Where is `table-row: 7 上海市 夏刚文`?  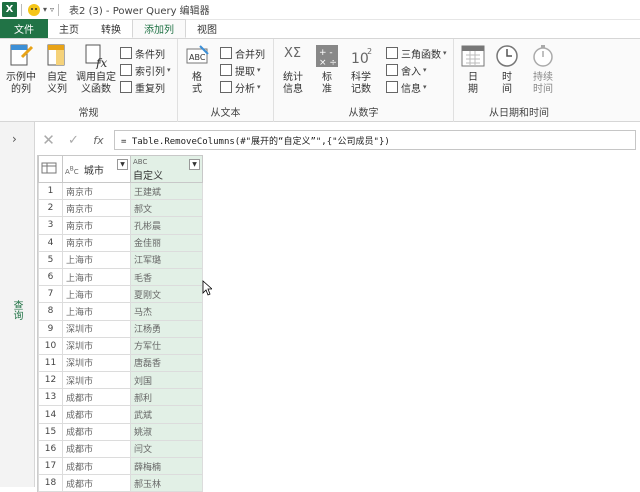
table-row: 7 上海市 夏刚文 is located at coordinates (120, 294).